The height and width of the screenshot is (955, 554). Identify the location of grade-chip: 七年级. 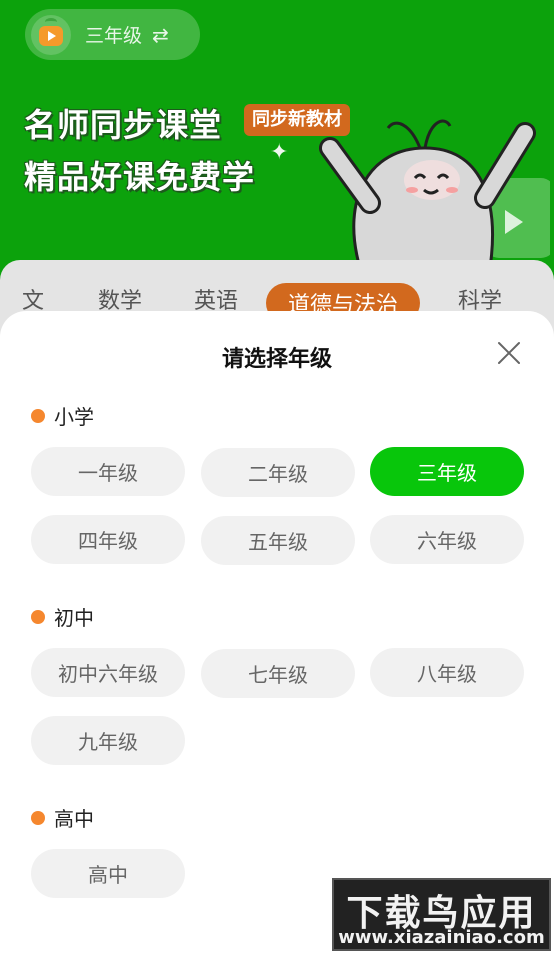
(278, 673).